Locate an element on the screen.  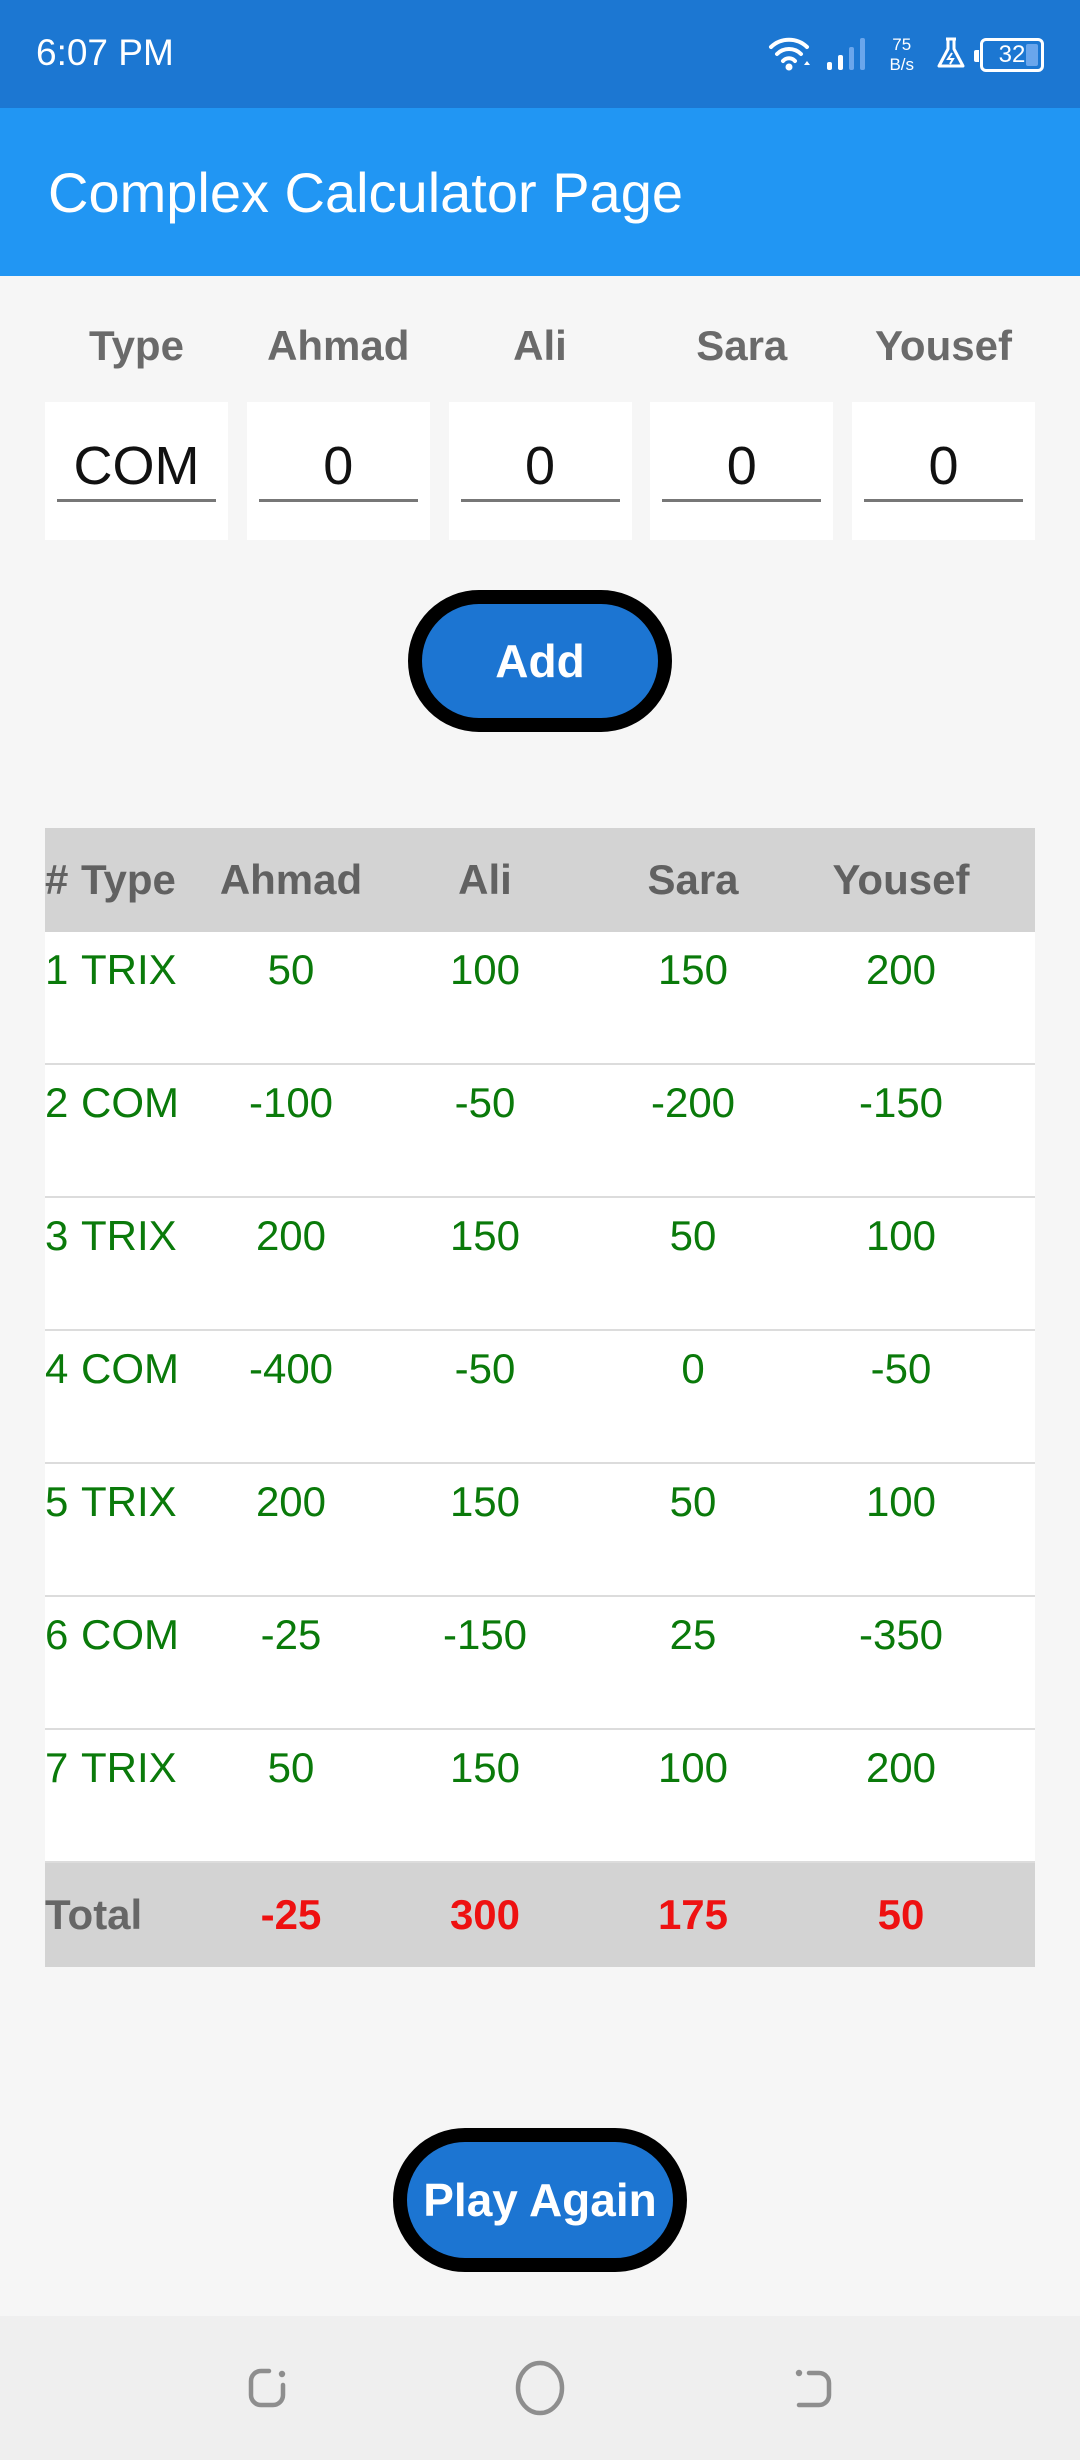
table-row: 4 COM -400 -50 0 -50 is located at coordinates (540, 1397).